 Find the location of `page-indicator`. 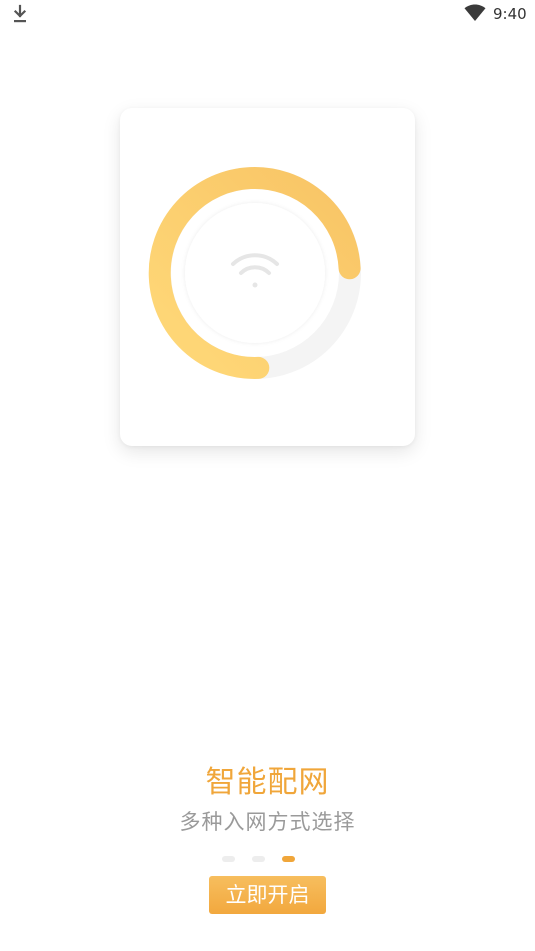

page-indicator is located at coordinates (262, 859).